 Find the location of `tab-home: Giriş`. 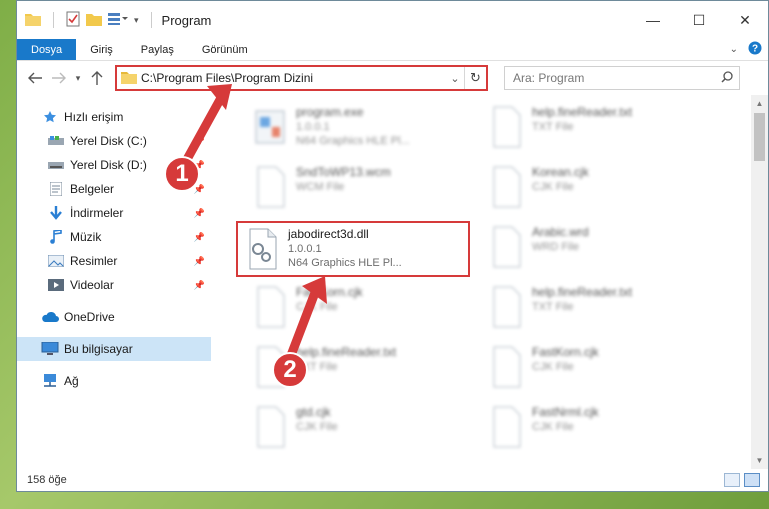

tab-home: Giriş is located at coordinates (101, 49).